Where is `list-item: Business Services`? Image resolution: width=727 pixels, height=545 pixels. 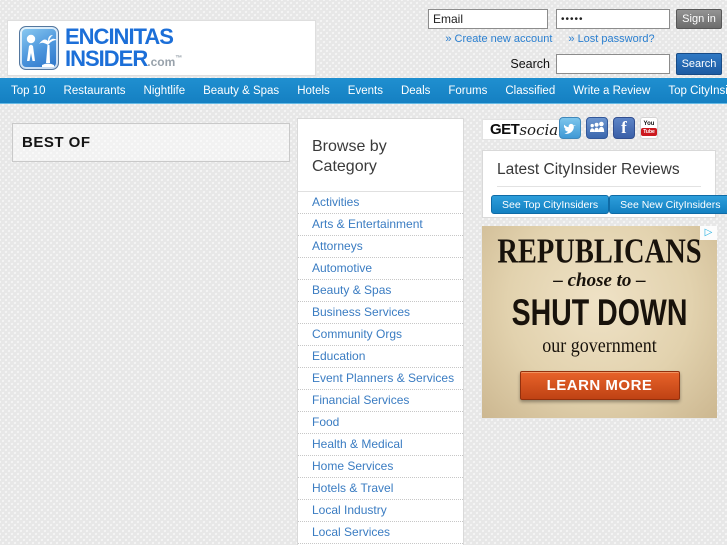 list-item: Business Services is located at coordinates (380, 313).